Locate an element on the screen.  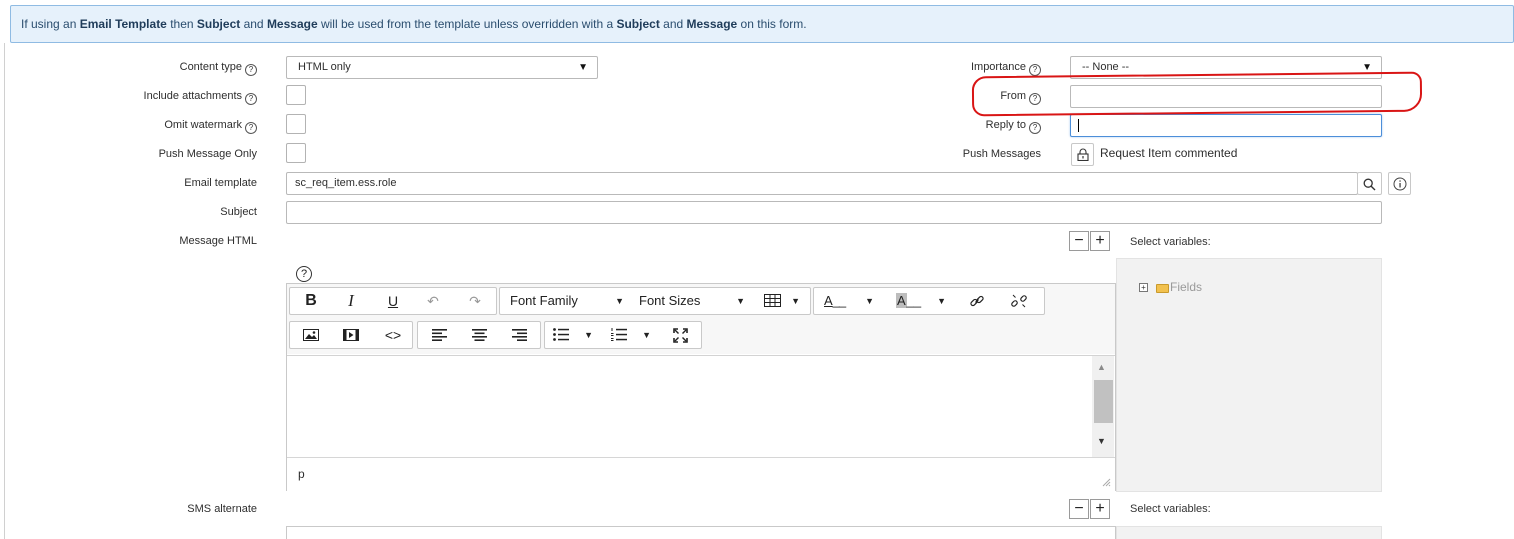
numbered-list-dropdown: ▼ is located at coordinates (633, 335).